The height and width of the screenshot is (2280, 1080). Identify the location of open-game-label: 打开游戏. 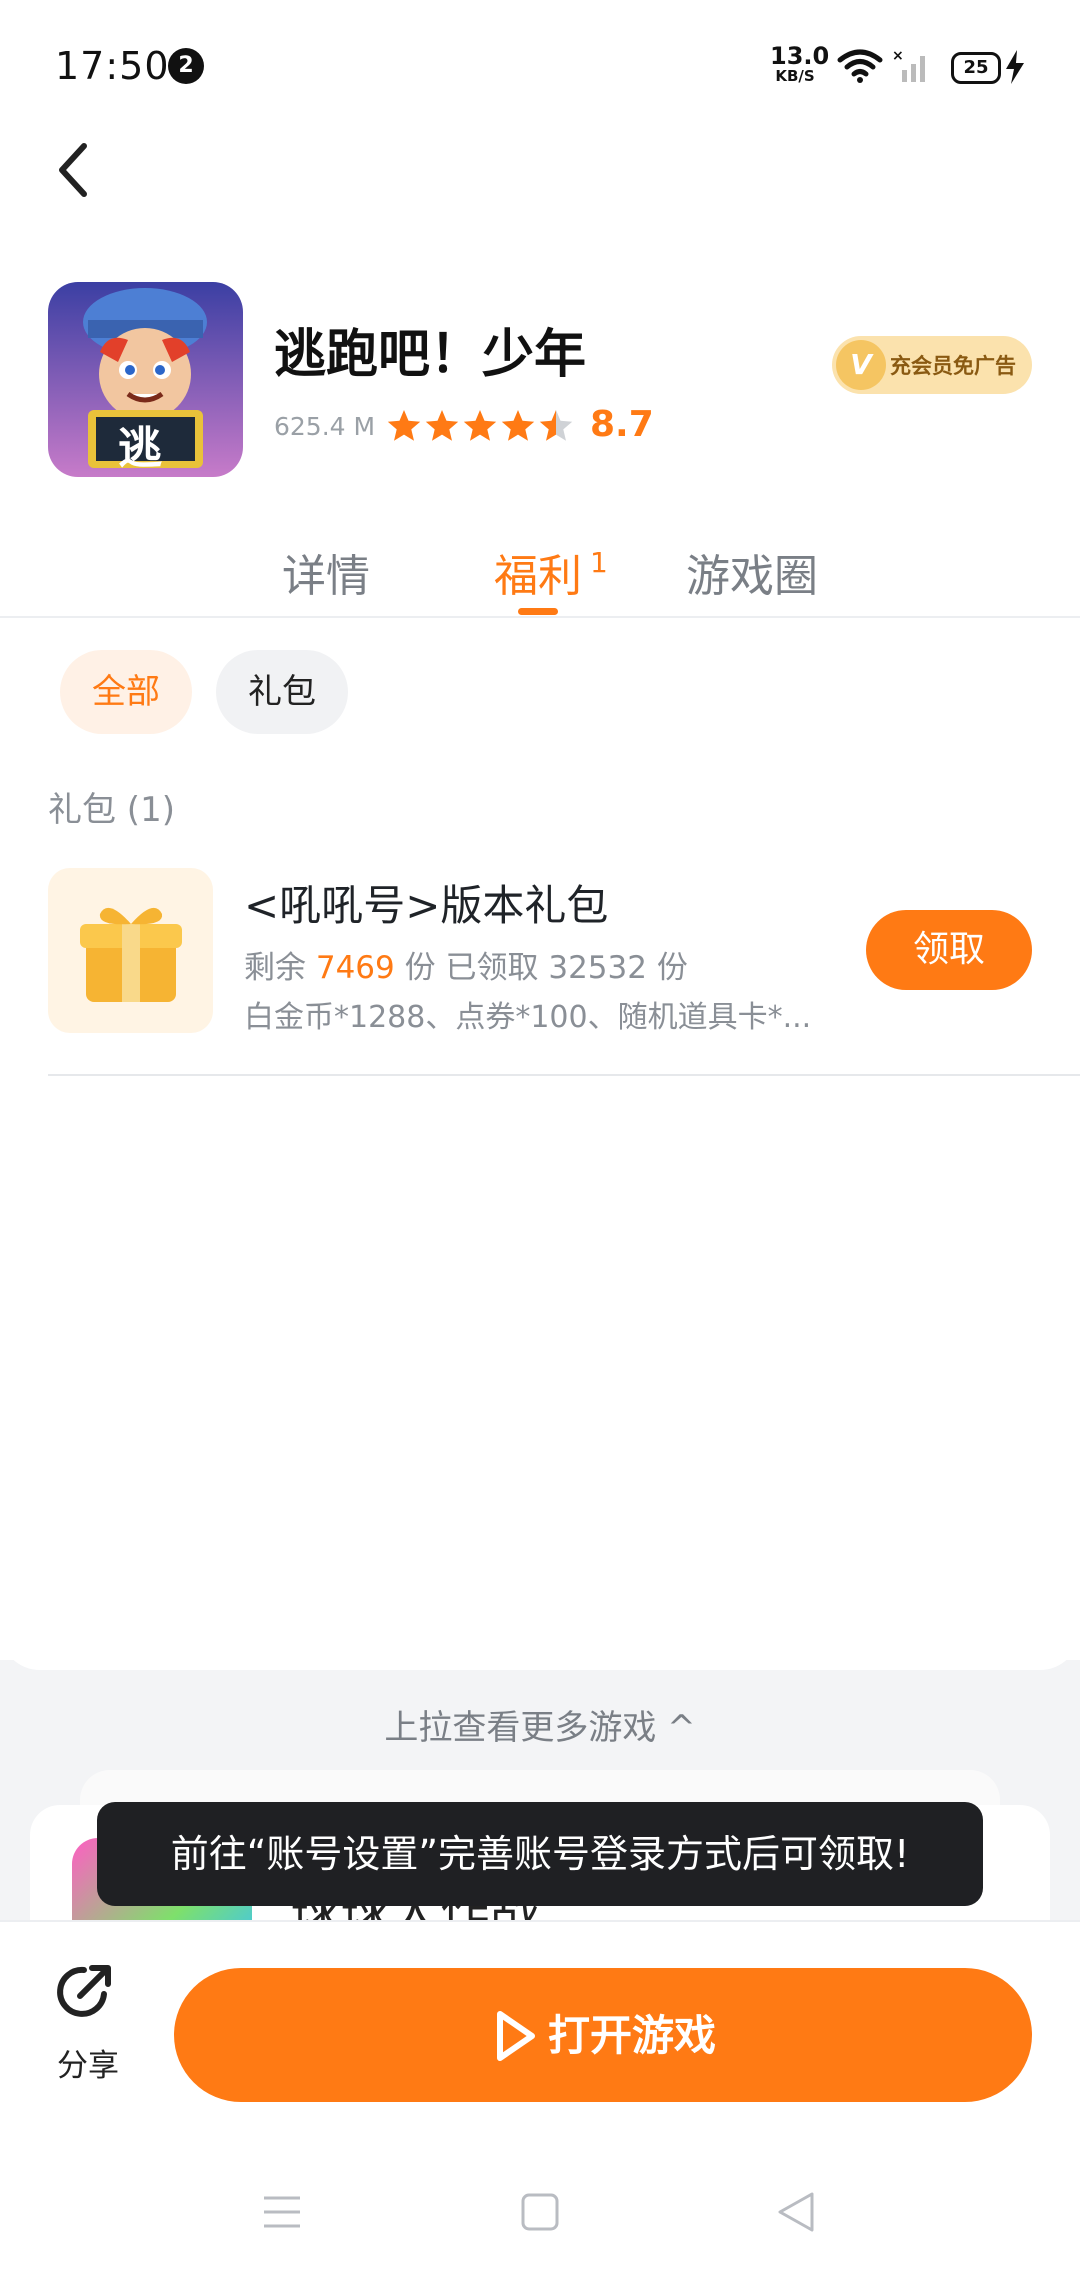
(632, 2035).